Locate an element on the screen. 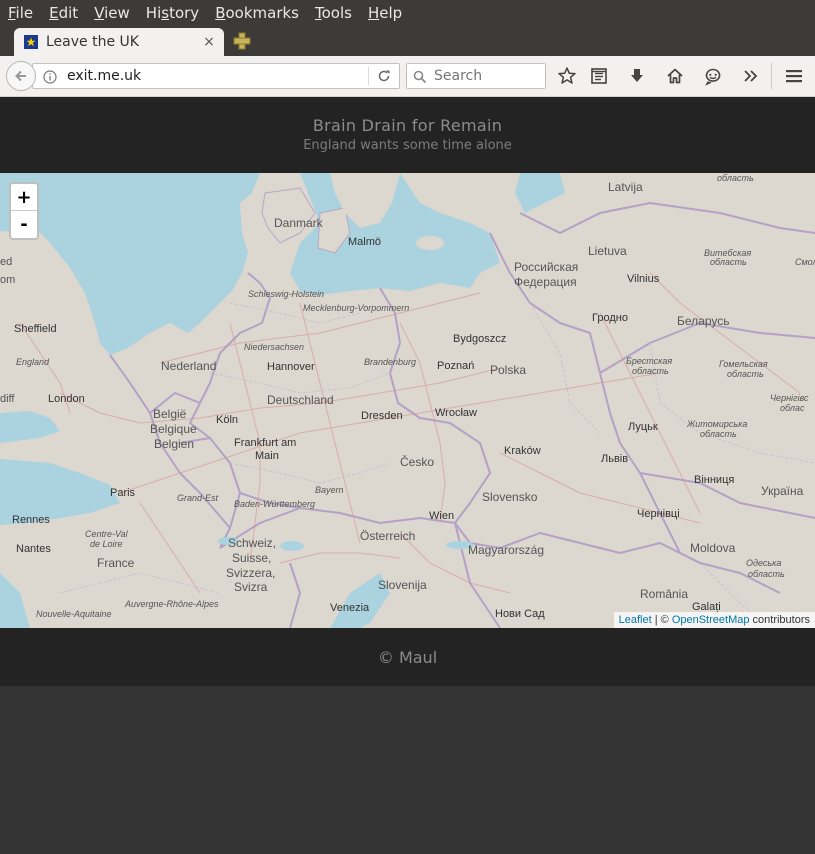 The image size is (815, 854). map-label-london: London is located at coordinates (66, 399).